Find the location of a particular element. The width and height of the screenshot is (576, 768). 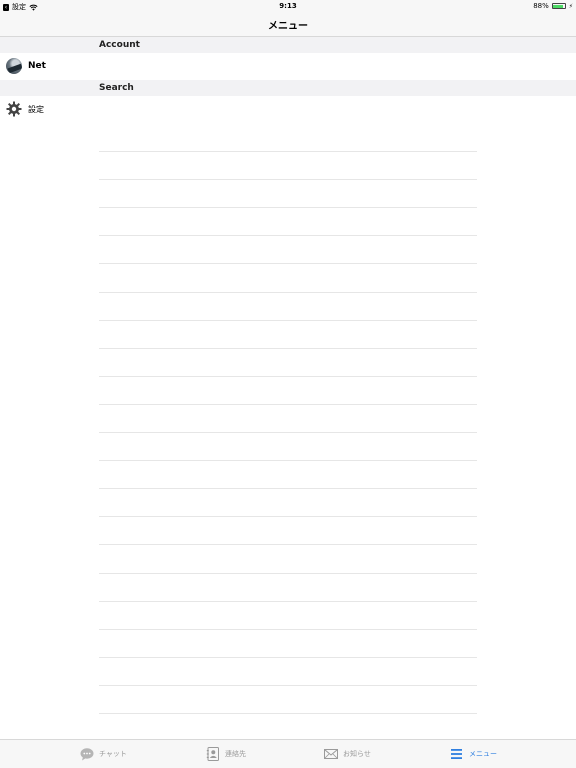

tab-chat-label: チャット is located at coordinates (113, 754).